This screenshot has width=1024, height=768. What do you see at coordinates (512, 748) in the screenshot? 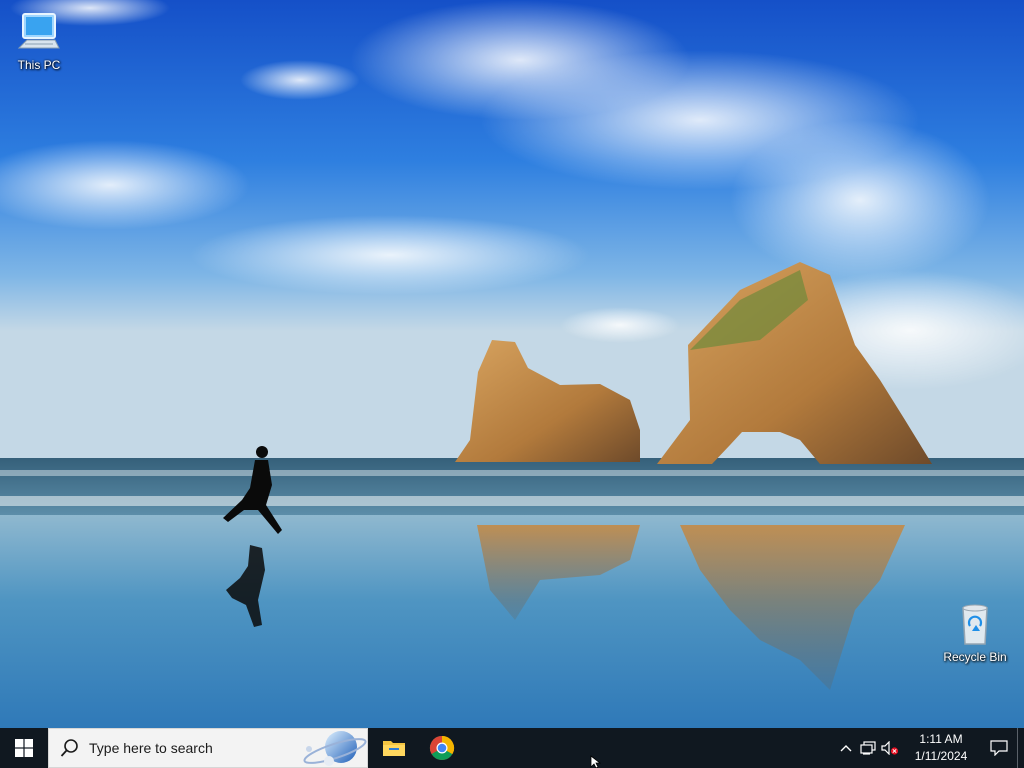
I see `taskbar: Type here to search 1:11 AM 1/11/2024` at bounding box center [512, 748].